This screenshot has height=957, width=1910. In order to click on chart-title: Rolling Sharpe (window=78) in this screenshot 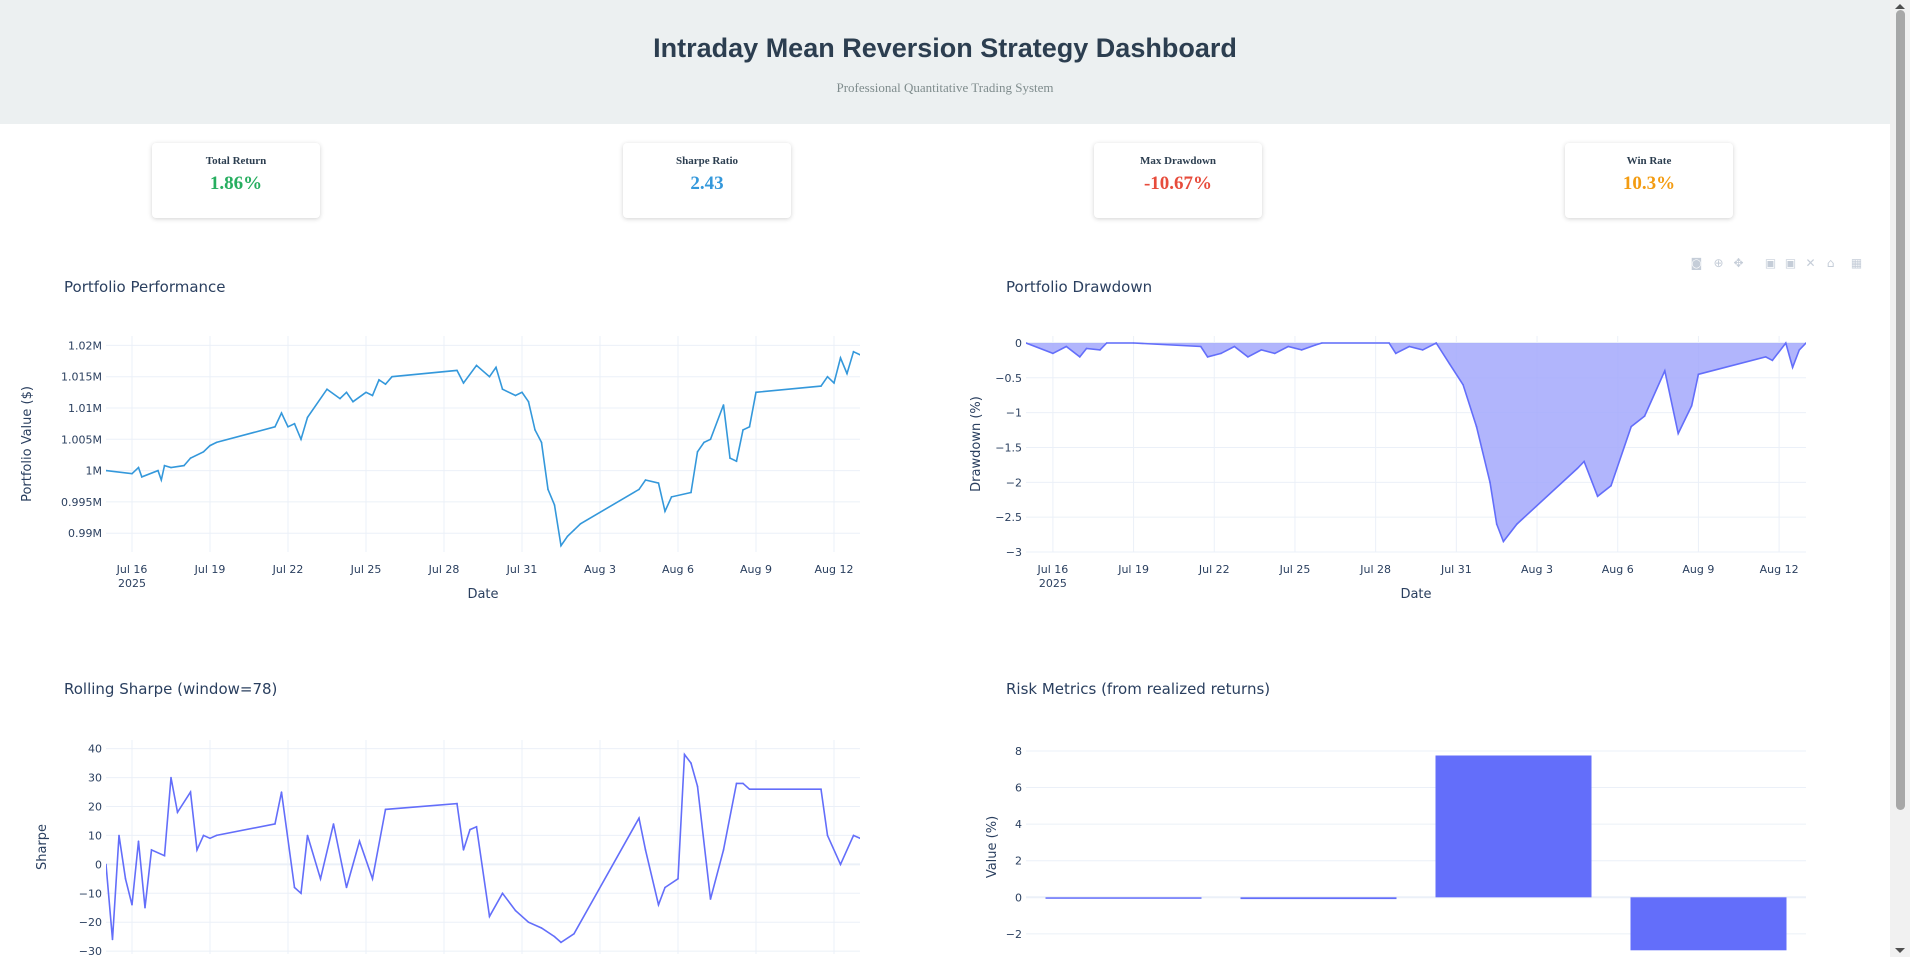, I will do `click(170, 689)`.